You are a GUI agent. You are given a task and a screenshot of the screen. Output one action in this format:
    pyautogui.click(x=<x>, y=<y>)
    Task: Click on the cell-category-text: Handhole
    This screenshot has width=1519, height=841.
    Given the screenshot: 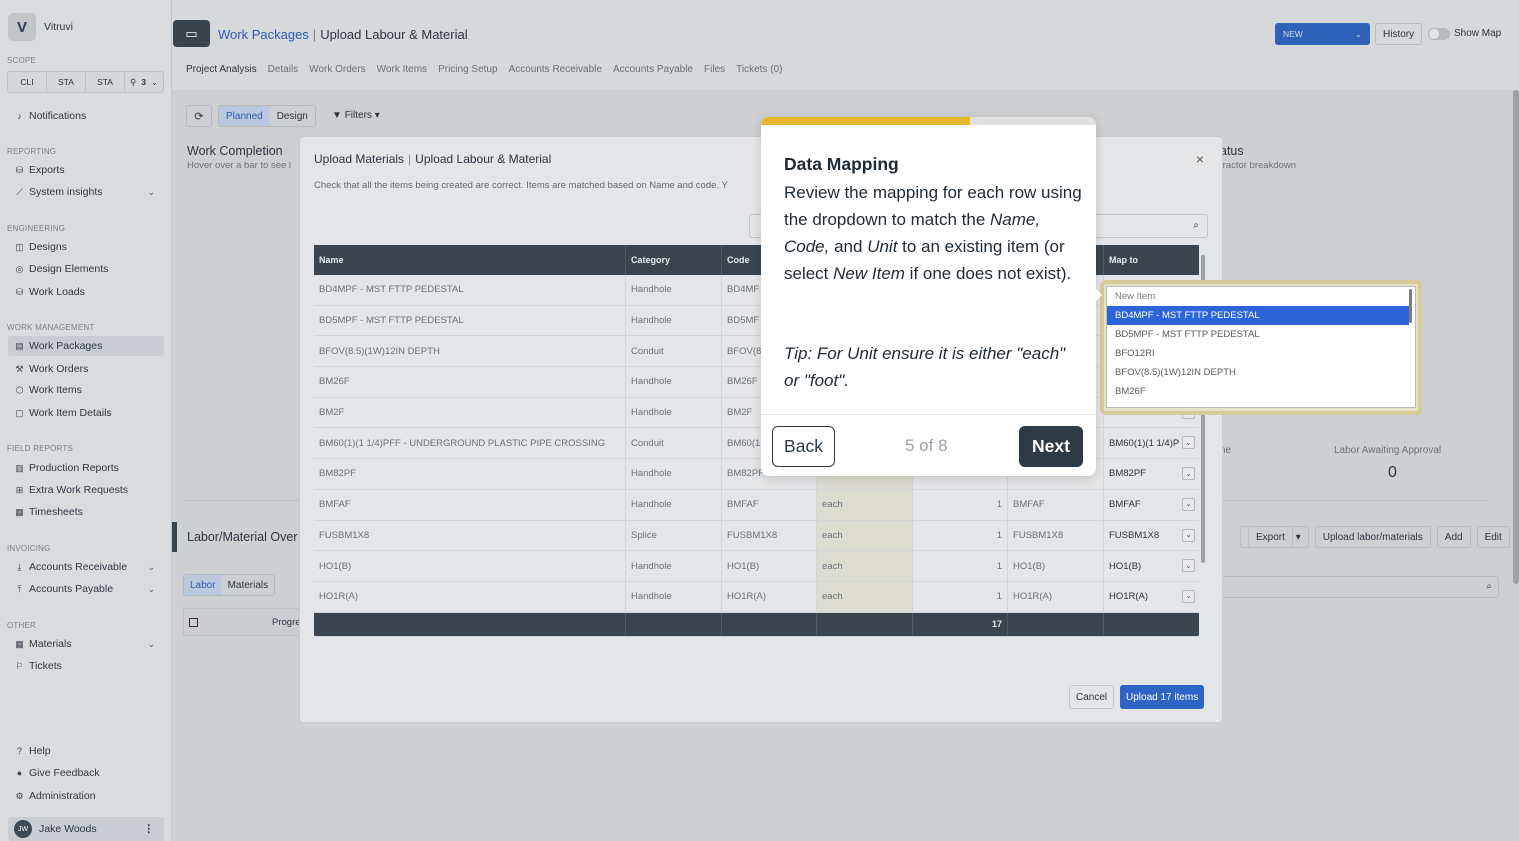 What is the action you would take?
    pyautogui.click(x=651, y=474)
    